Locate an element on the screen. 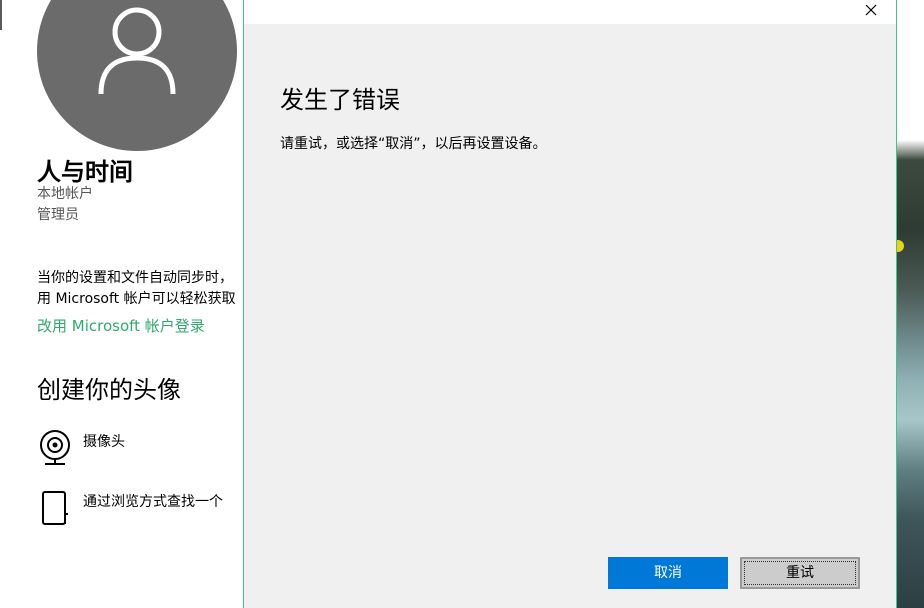 The image size is (924, 608). close-button is located at coordinates (871, 12).